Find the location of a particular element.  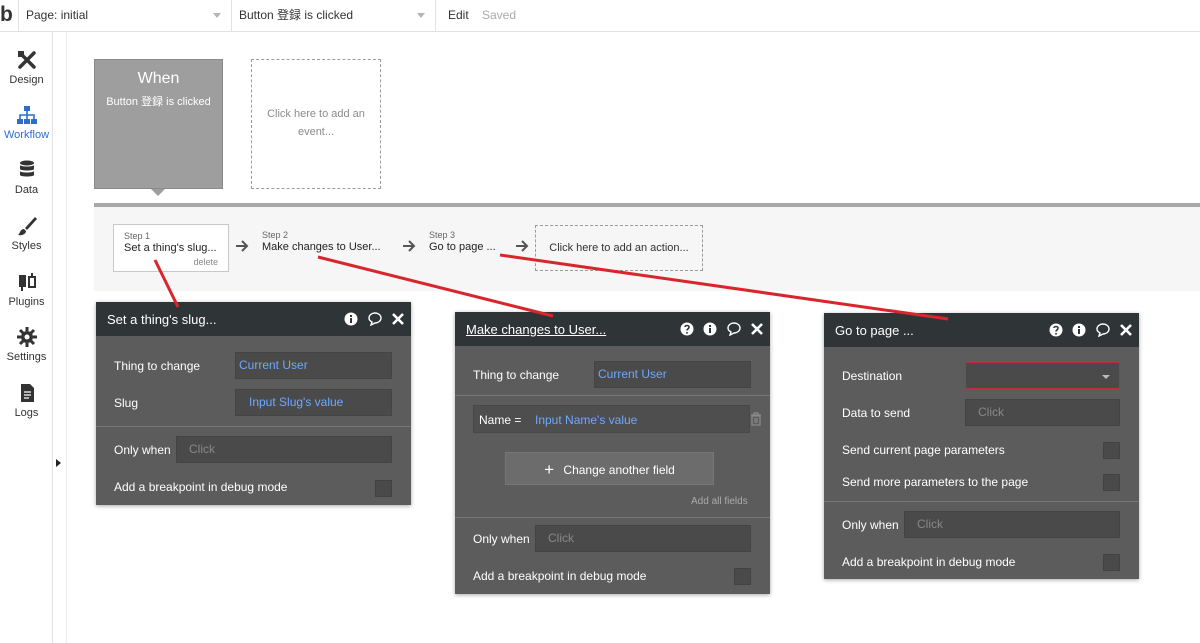

action-step-1: Step 1 Set a thing's slug... delete is located at coordinates (171, 248).